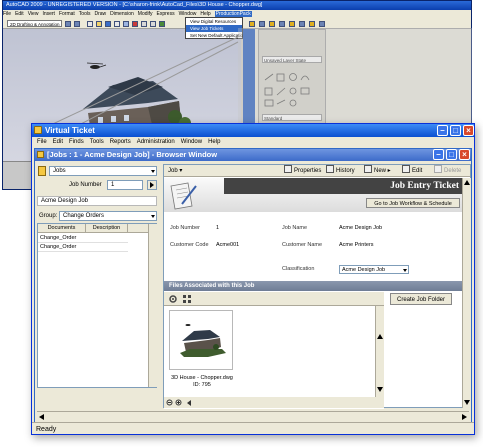  What do you see at coordinates (99, 24) in the screenshot?
I see `toolbar-open-icon` at bounding box center [99, 24].